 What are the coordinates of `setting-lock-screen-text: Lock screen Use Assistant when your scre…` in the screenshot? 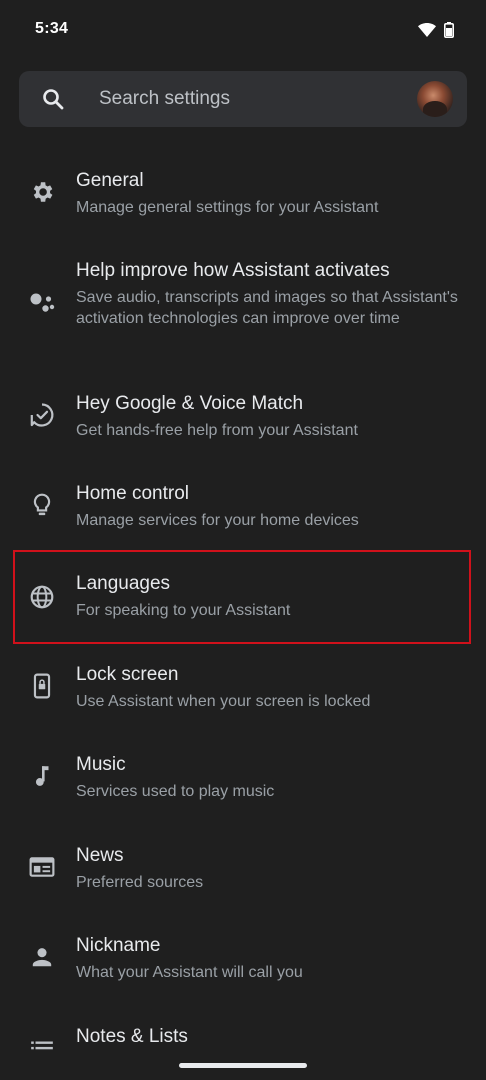 It's located at (269, 687).